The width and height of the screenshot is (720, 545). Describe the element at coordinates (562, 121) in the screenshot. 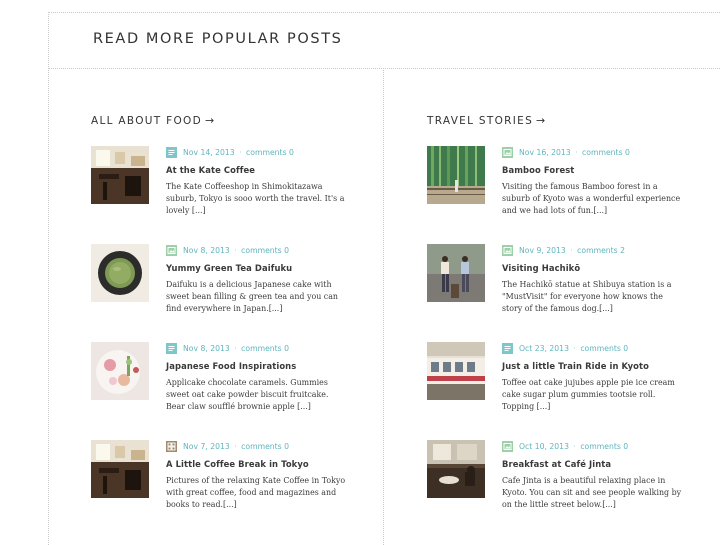

I see `category-heading-link: TRAVEL STORIES →` at that location.